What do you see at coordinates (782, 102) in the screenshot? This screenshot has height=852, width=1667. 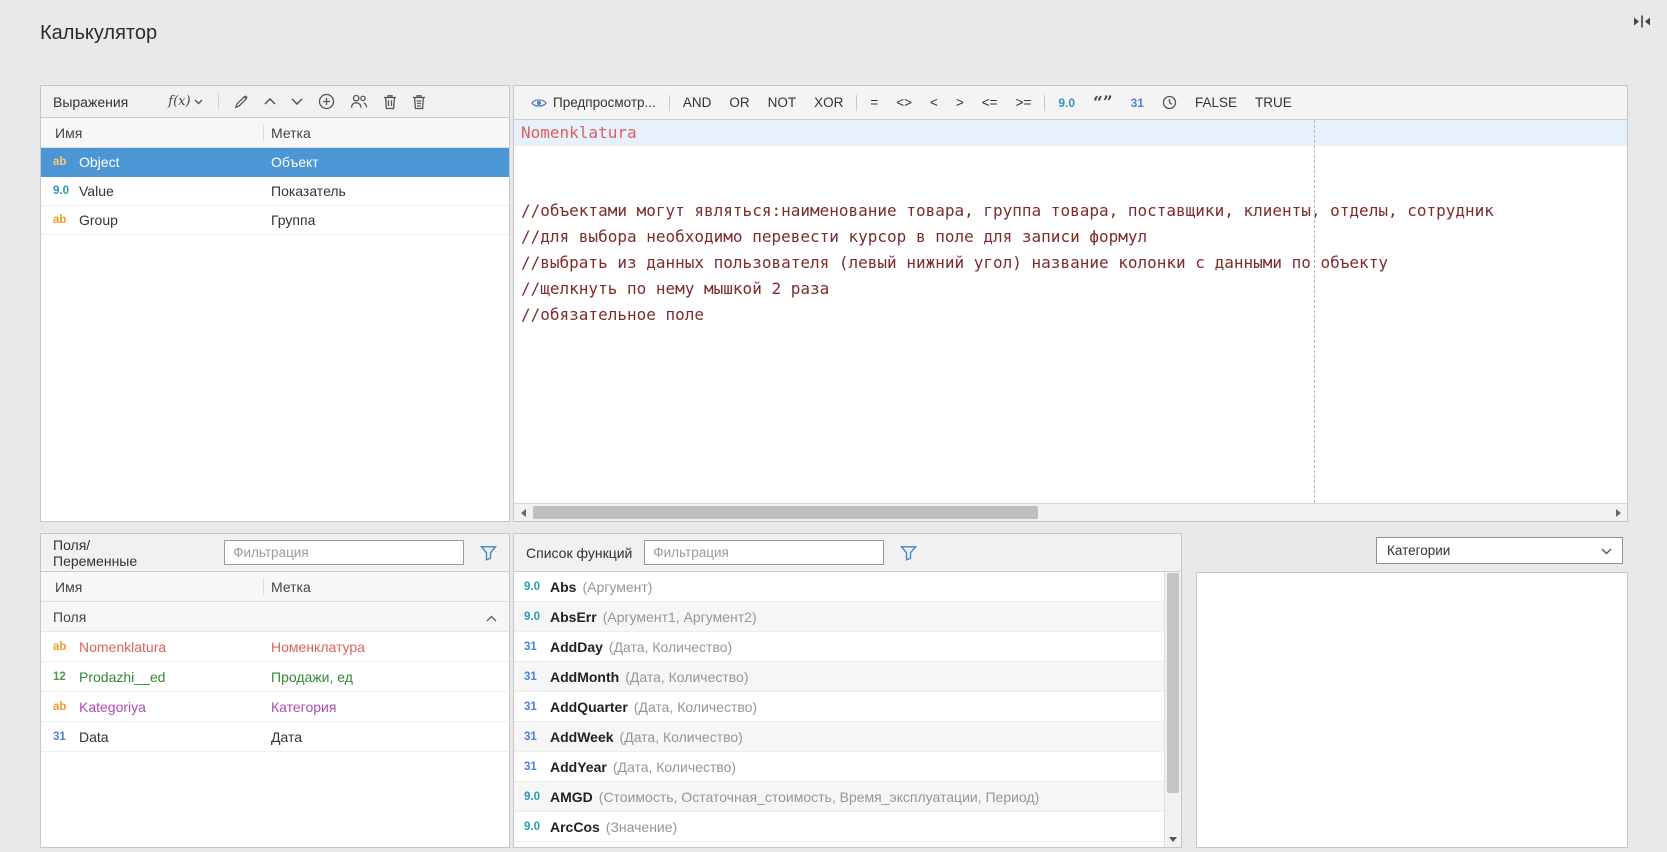 I see `operator-not-button: NOT` at bounding box center [782, 102].